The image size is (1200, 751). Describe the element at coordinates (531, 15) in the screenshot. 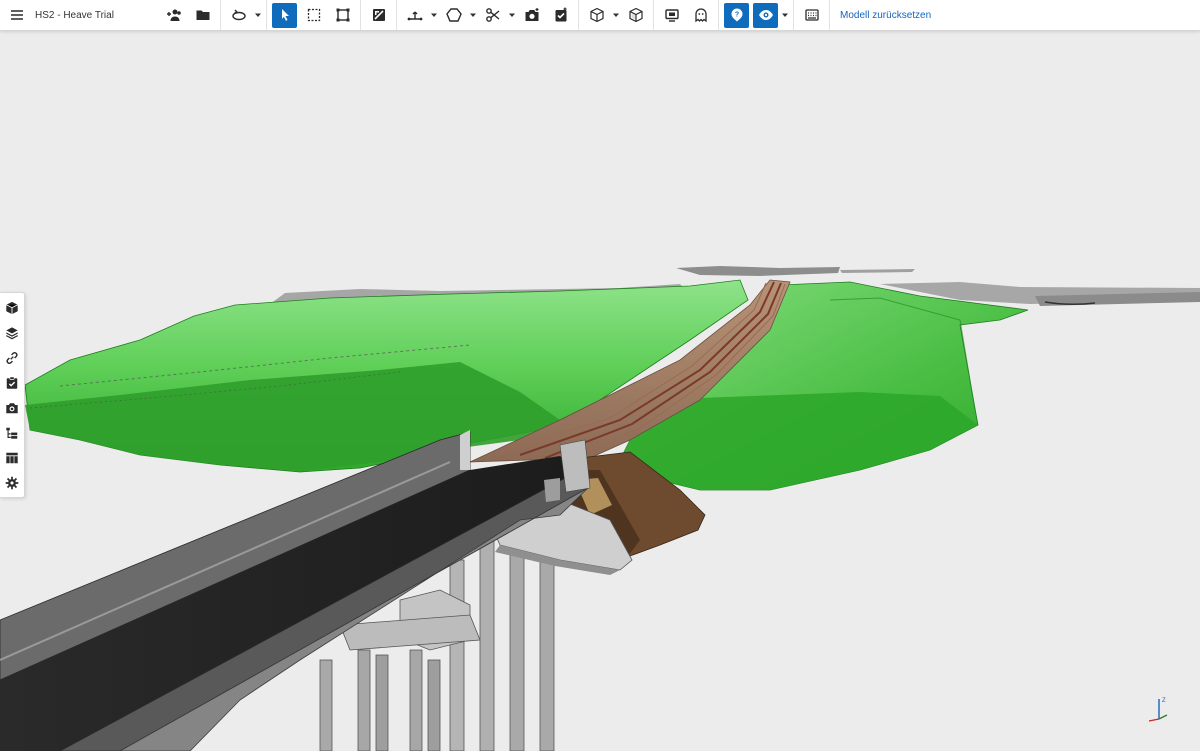

I see `add-snapshot-icon` at that location.